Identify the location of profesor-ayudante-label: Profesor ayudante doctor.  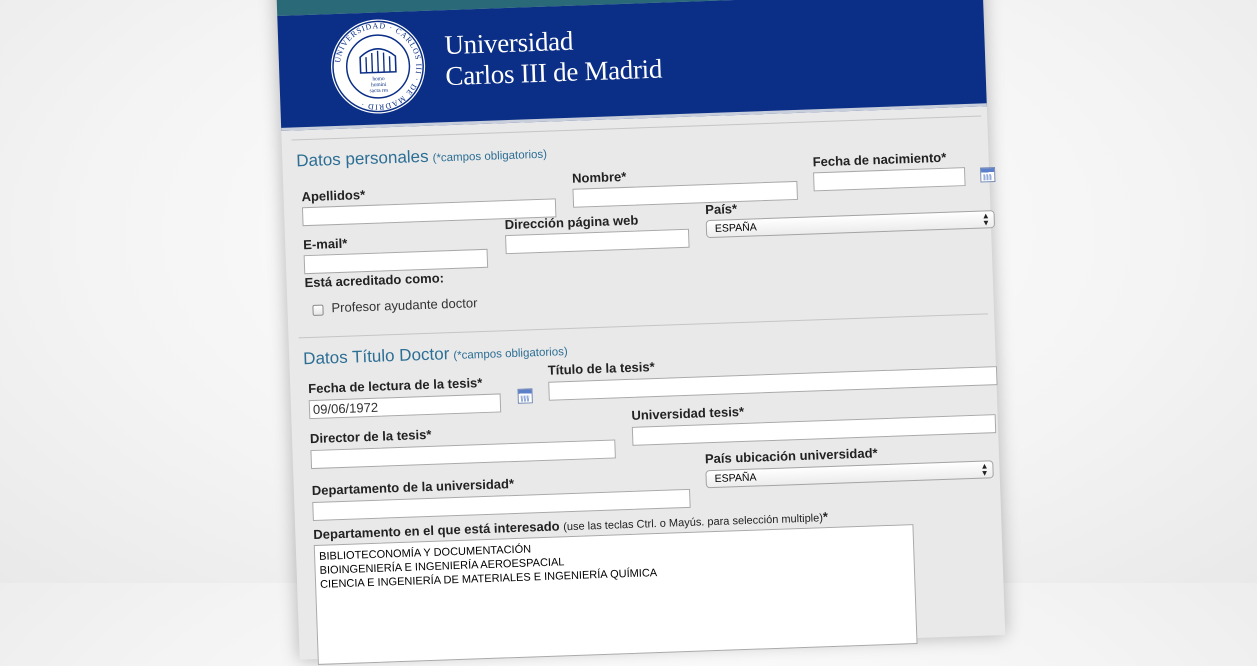
(404, 305).